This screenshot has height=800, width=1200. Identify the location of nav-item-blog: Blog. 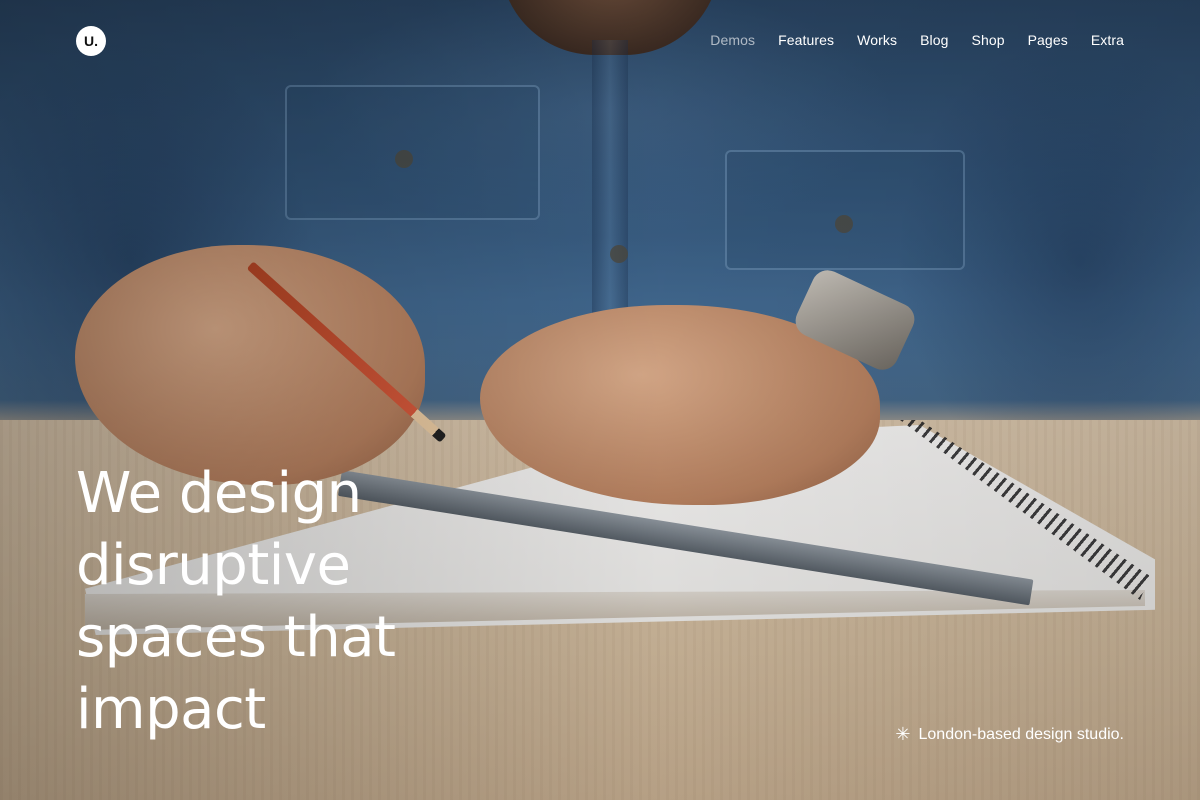
(934, 40).